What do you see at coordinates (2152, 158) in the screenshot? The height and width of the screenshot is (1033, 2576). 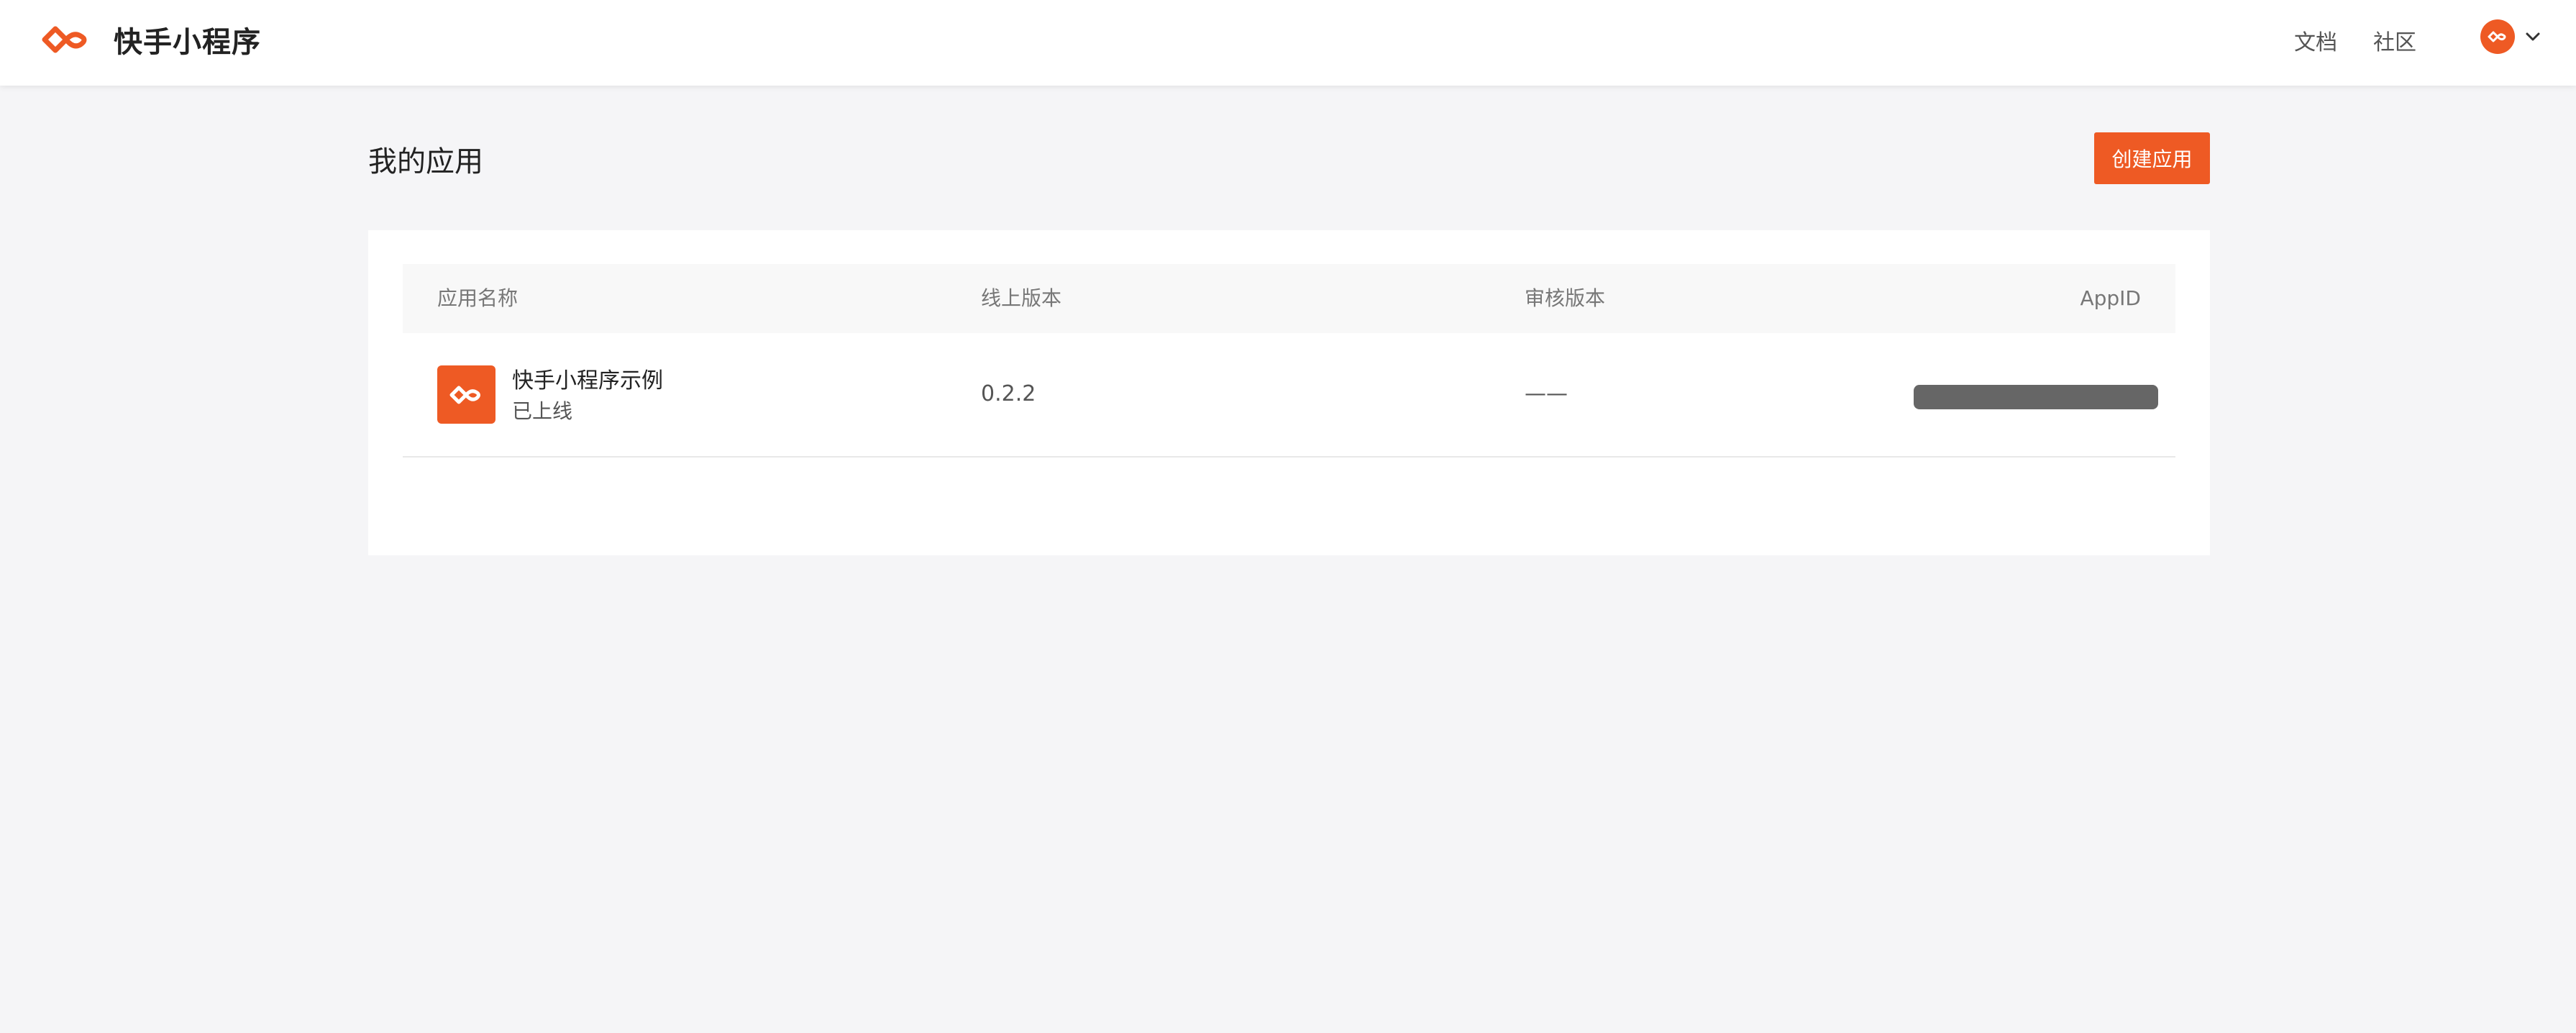 I see `create-app-button: 创建应用` at bounding box center [2152, 158].